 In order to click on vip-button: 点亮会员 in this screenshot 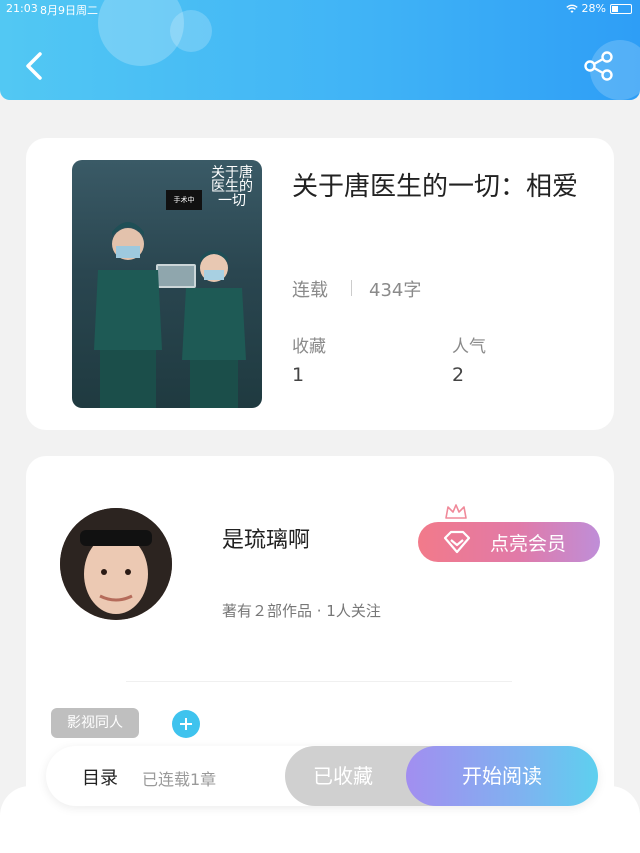, I will do `click(509, 542)`.